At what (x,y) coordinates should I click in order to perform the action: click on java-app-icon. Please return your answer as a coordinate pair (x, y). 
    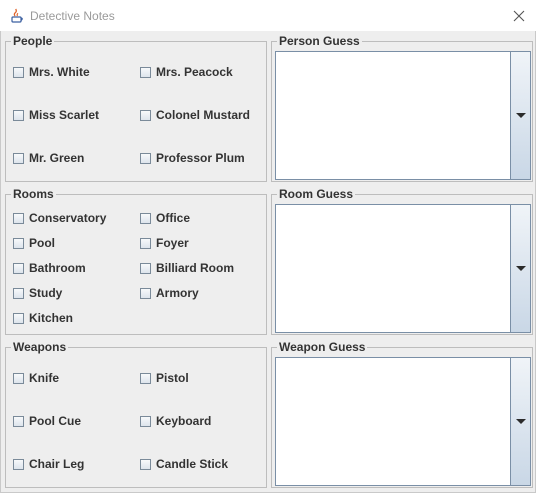
    Looking at the image, I should click on (17, 16).